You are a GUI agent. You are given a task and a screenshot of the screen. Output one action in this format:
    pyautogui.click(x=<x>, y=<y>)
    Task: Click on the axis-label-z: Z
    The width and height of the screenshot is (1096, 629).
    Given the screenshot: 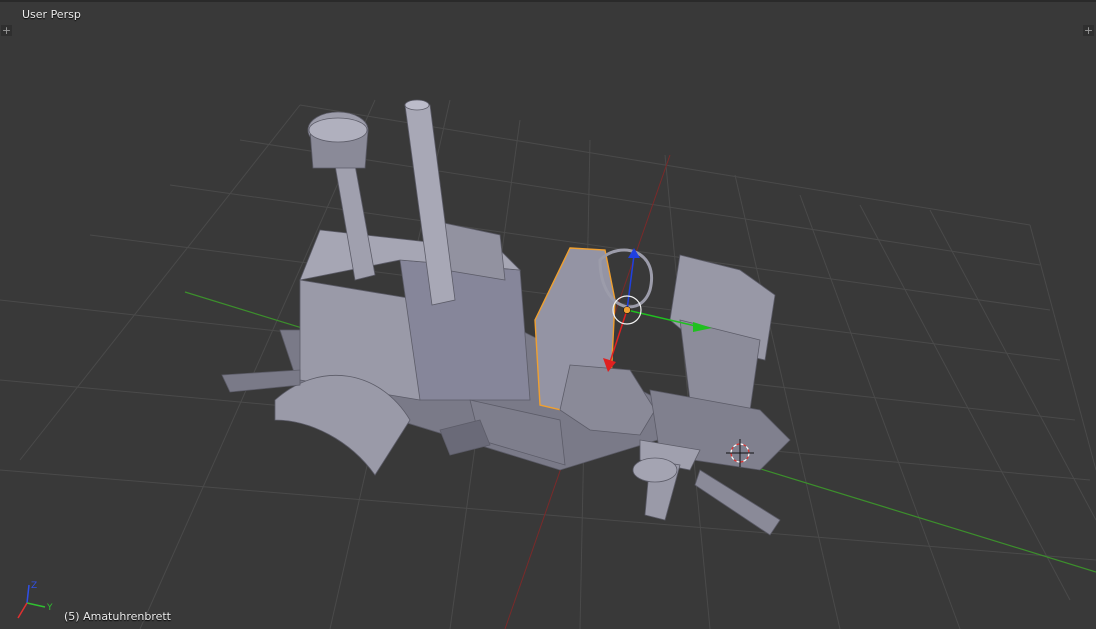 What is the action you would take?
    pyautogui.click(x=34, y=586)
    